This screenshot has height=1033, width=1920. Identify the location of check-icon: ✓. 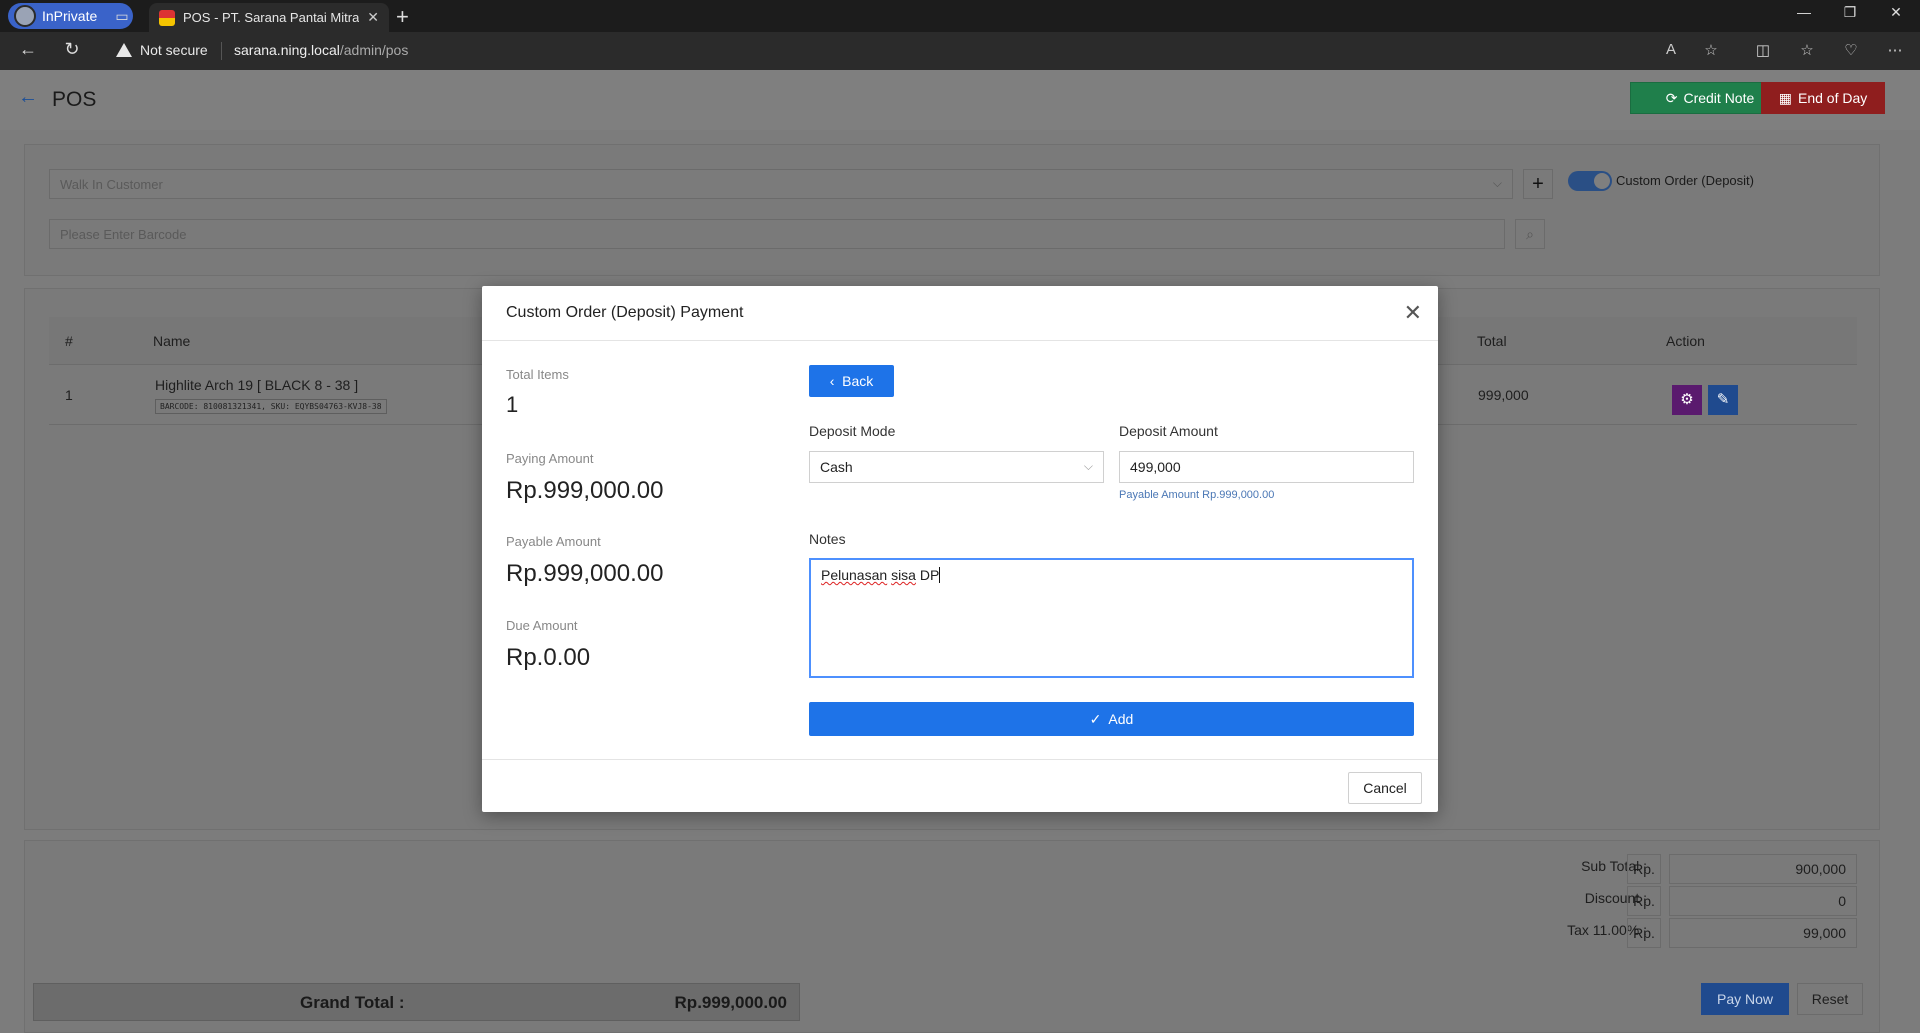
(1095, 719).